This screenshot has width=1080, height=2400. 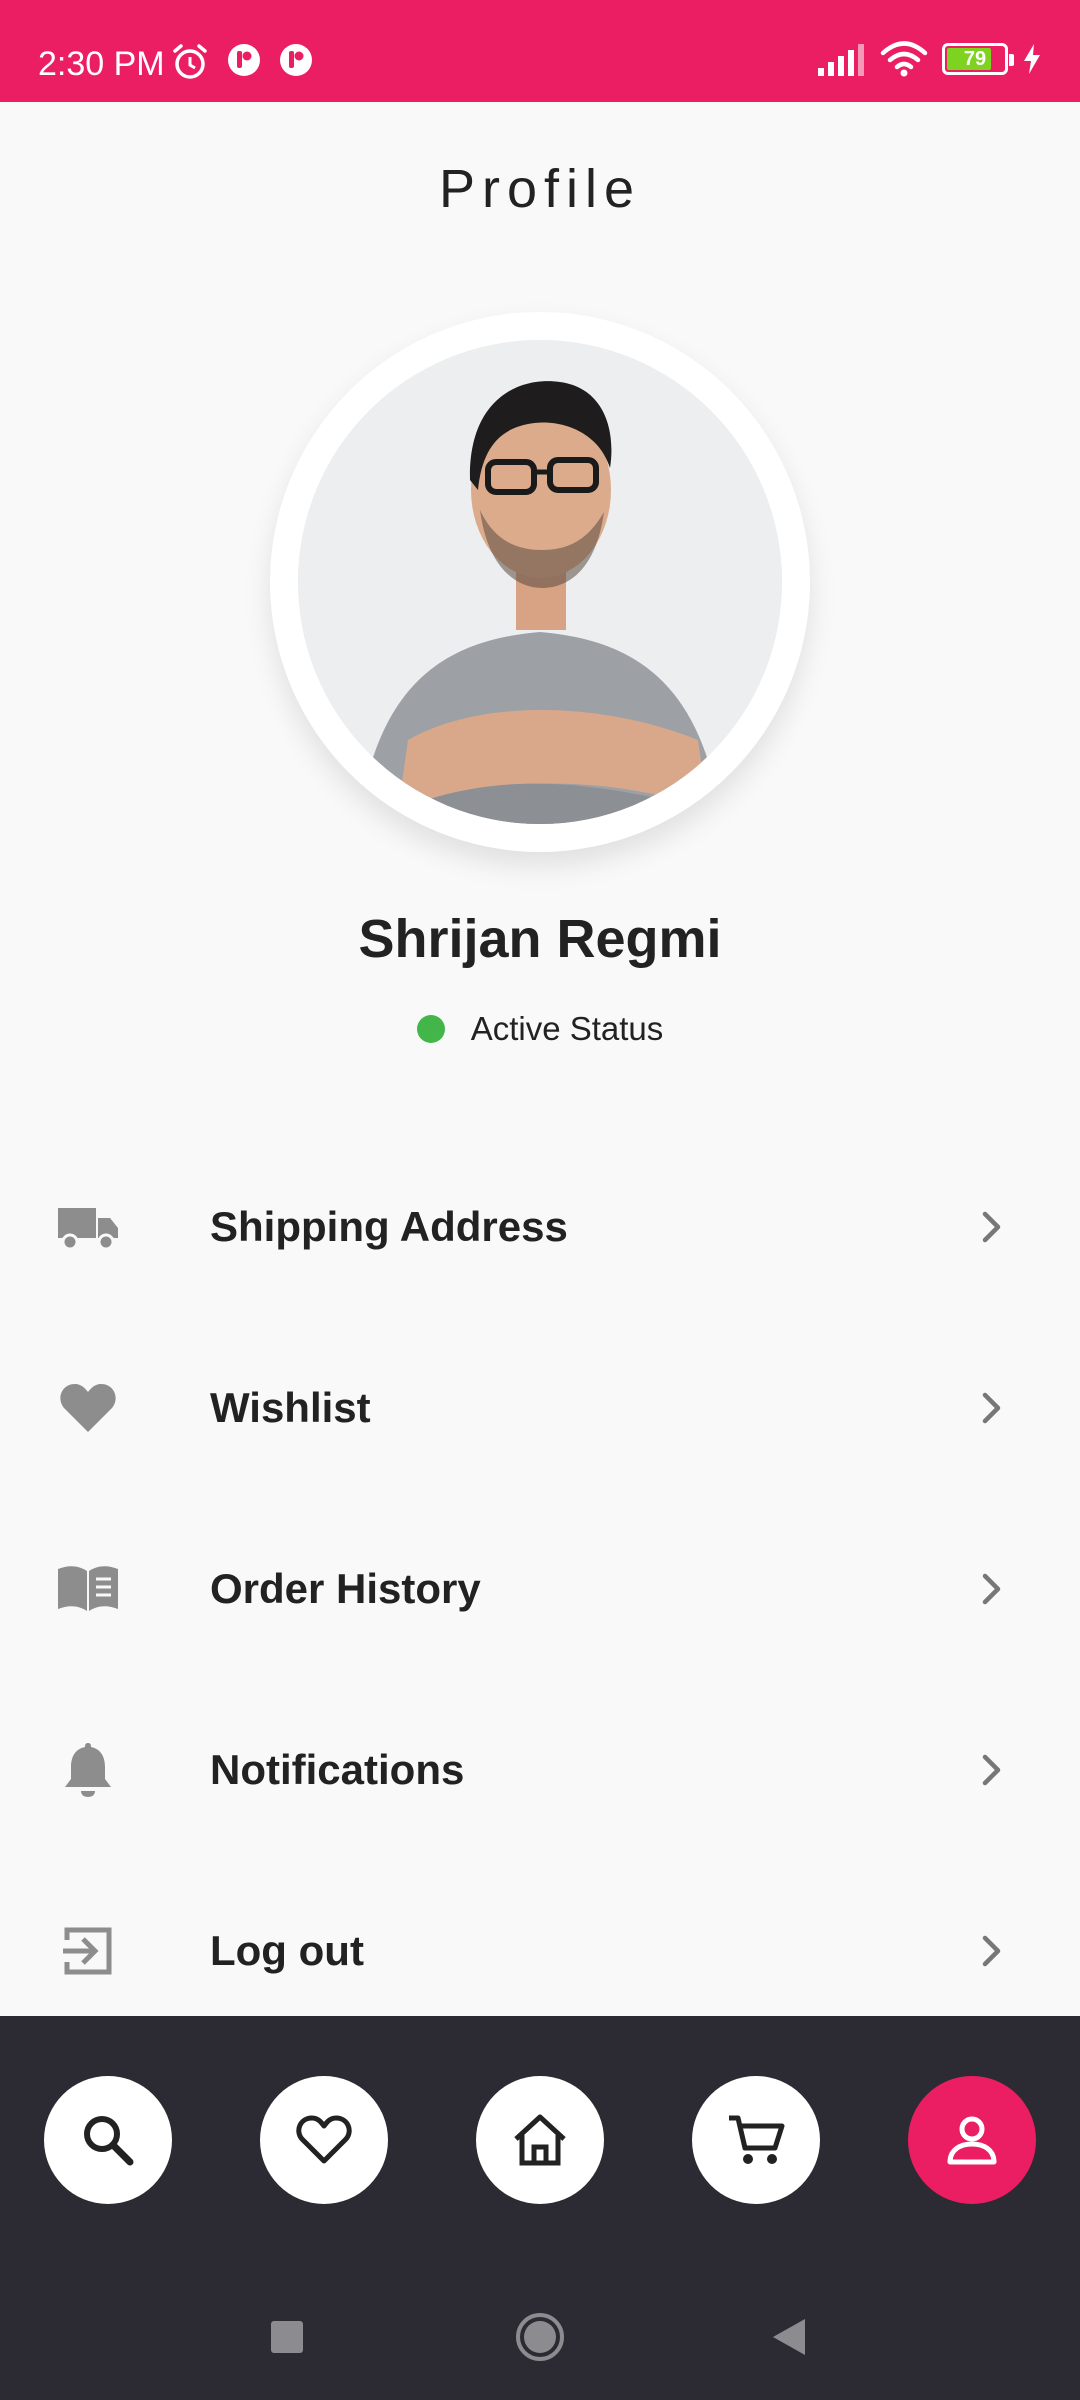 I want to click on back-icon, so click(x=789, y=2337).